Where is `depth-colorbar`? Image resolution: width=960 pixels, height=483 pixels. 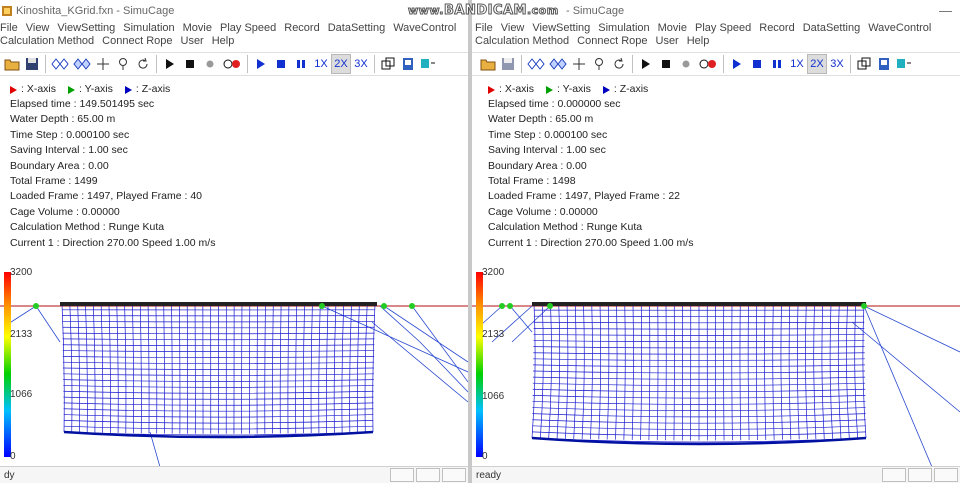
depth-colorbar is located at coordinates (479, 364).